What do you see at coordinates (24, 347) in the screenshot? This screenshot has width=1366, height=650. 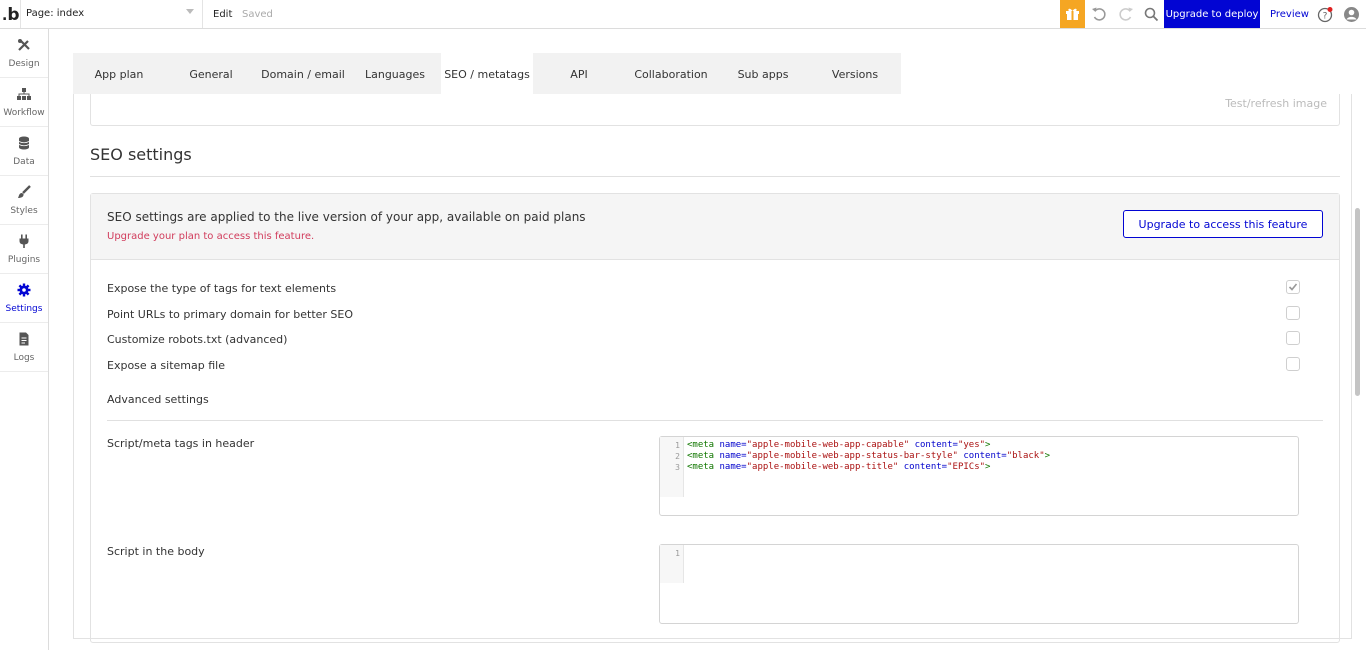 I see `sidebar-item-logs: Logs` at bounding box center [24, 347].